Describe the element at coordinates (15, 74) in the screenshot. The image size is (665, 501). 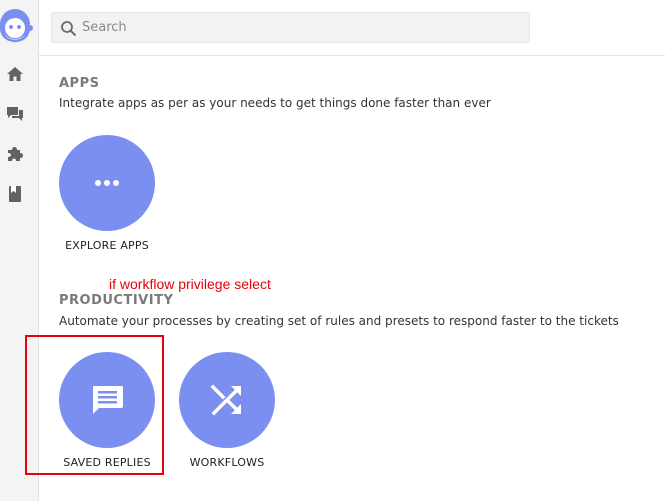
I see `home-icon` at that location.